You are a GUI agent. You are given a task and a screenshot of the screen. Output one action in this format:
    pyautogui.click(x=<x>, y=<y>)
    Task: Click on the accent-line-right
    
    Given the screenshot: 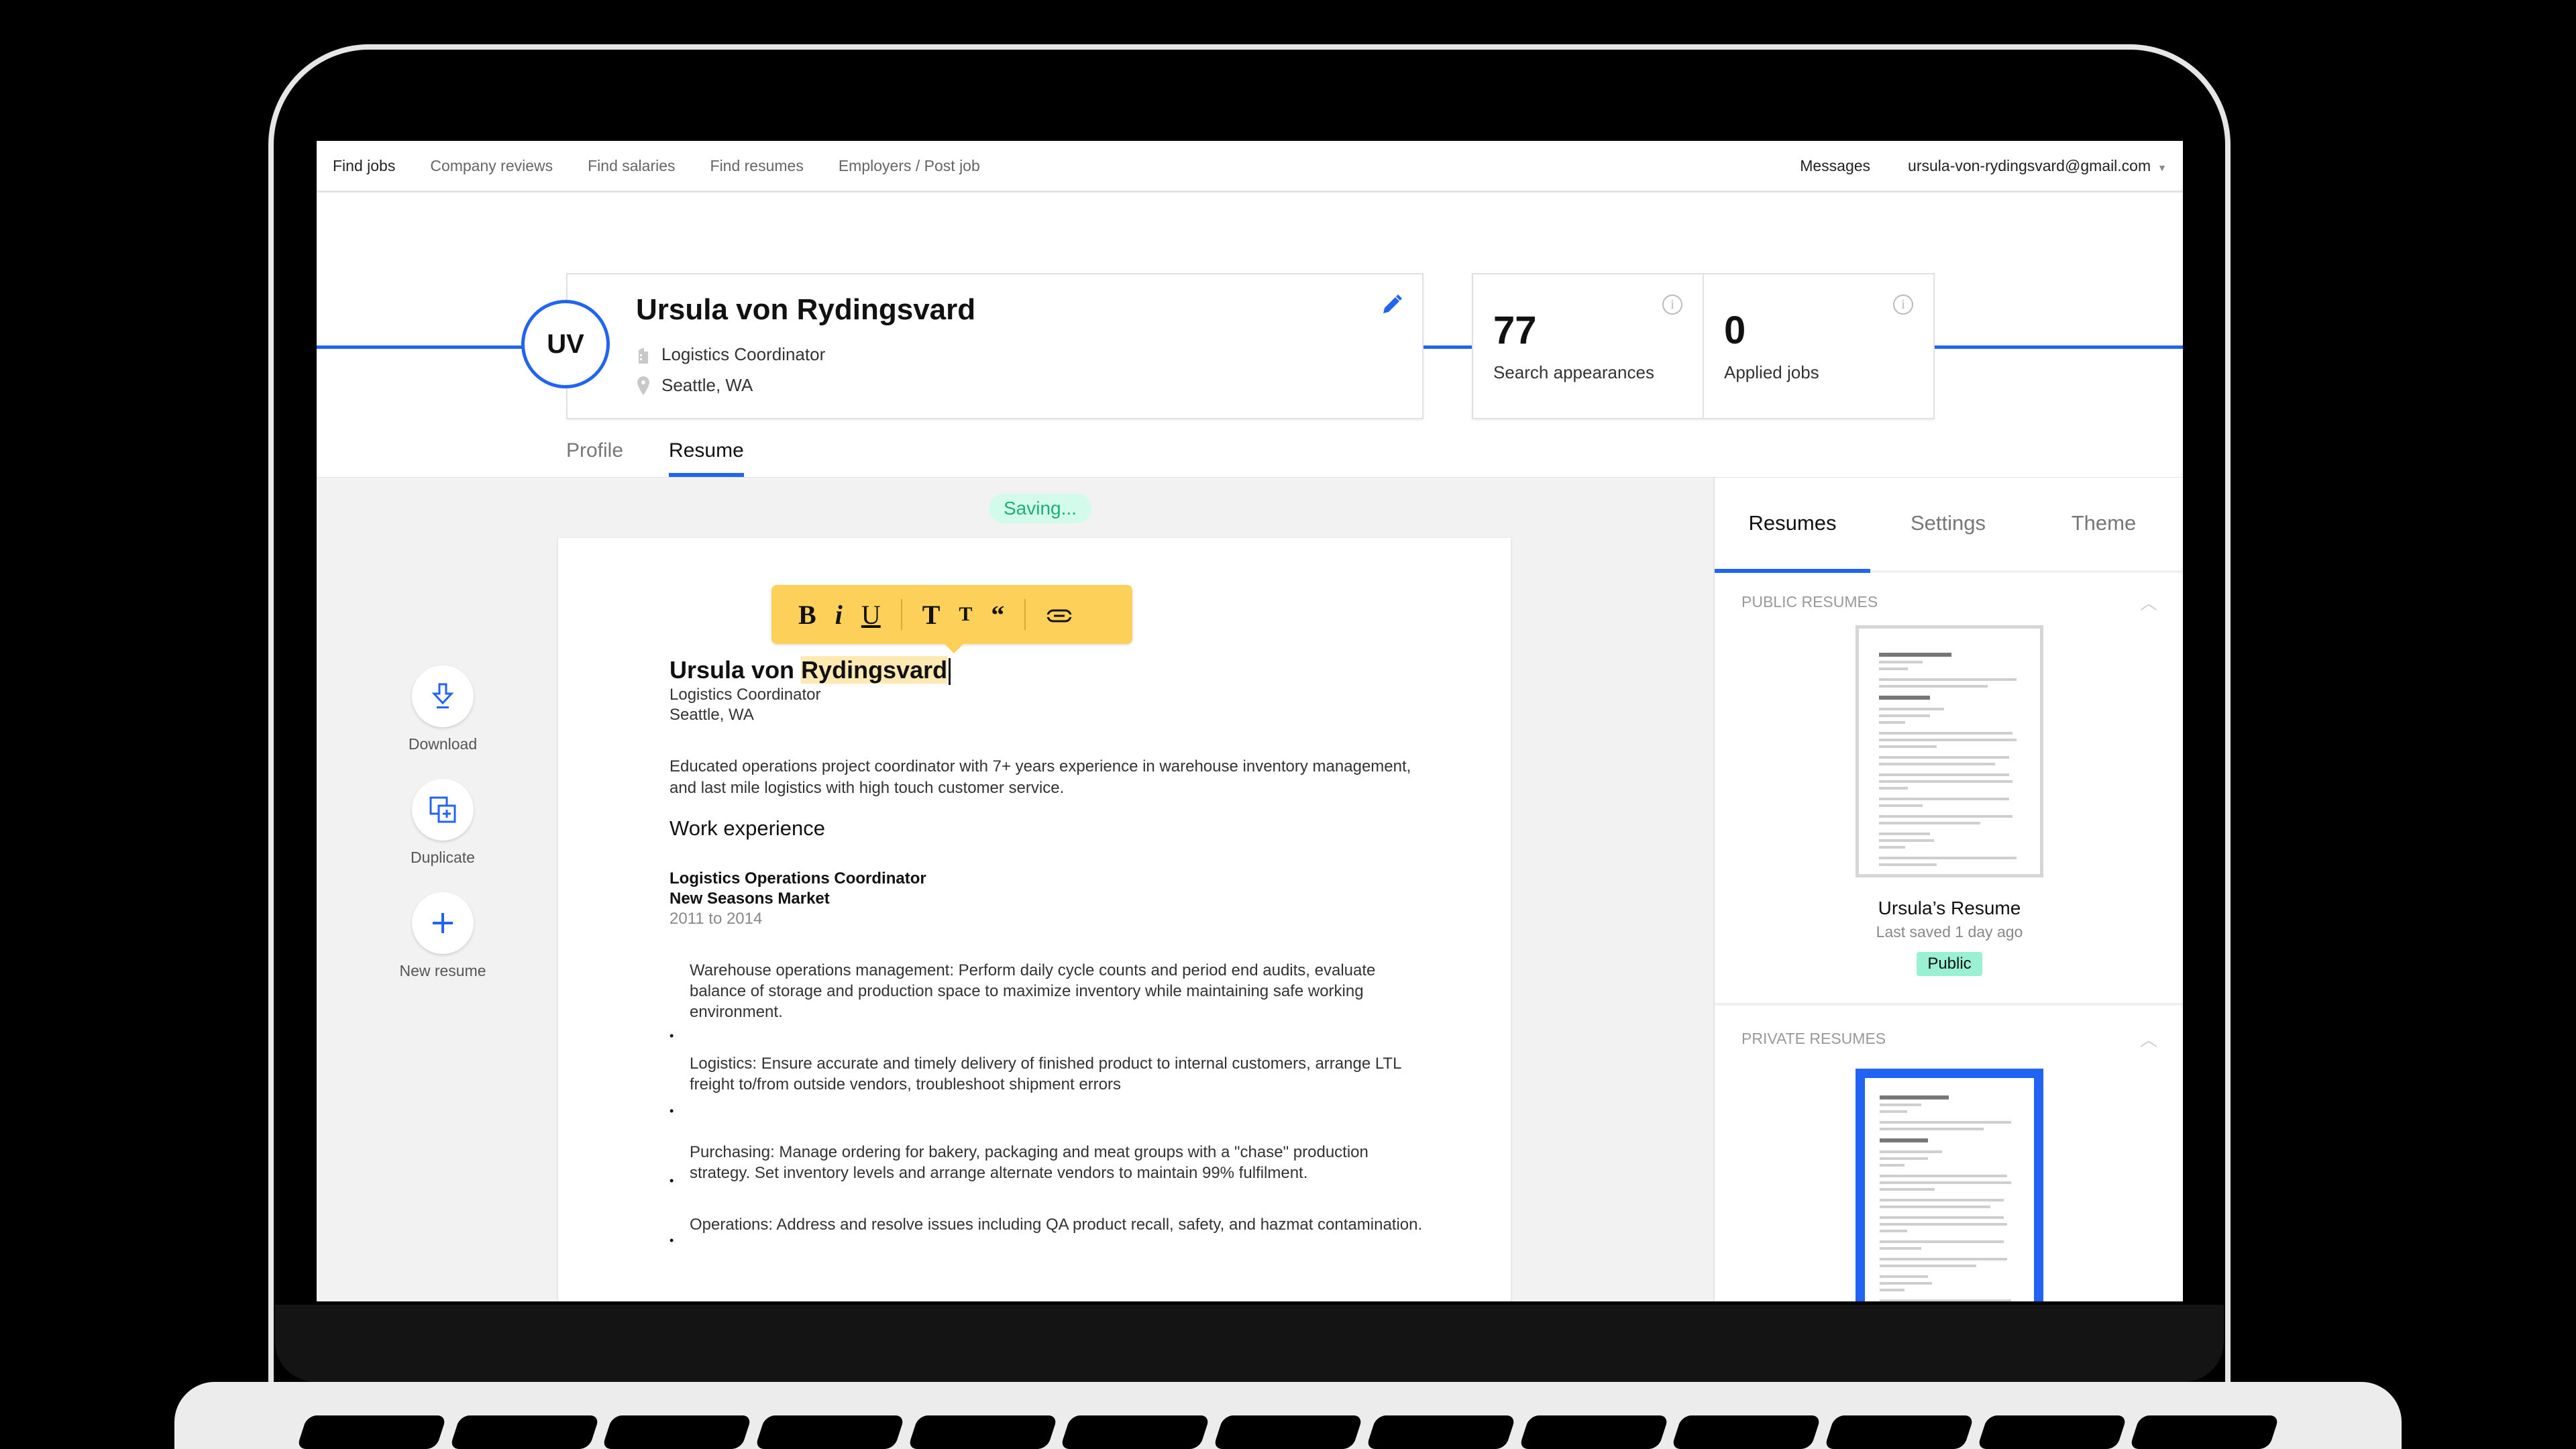 What is the action you would take?
    pyautogui.click(x=2059, y=347)
    